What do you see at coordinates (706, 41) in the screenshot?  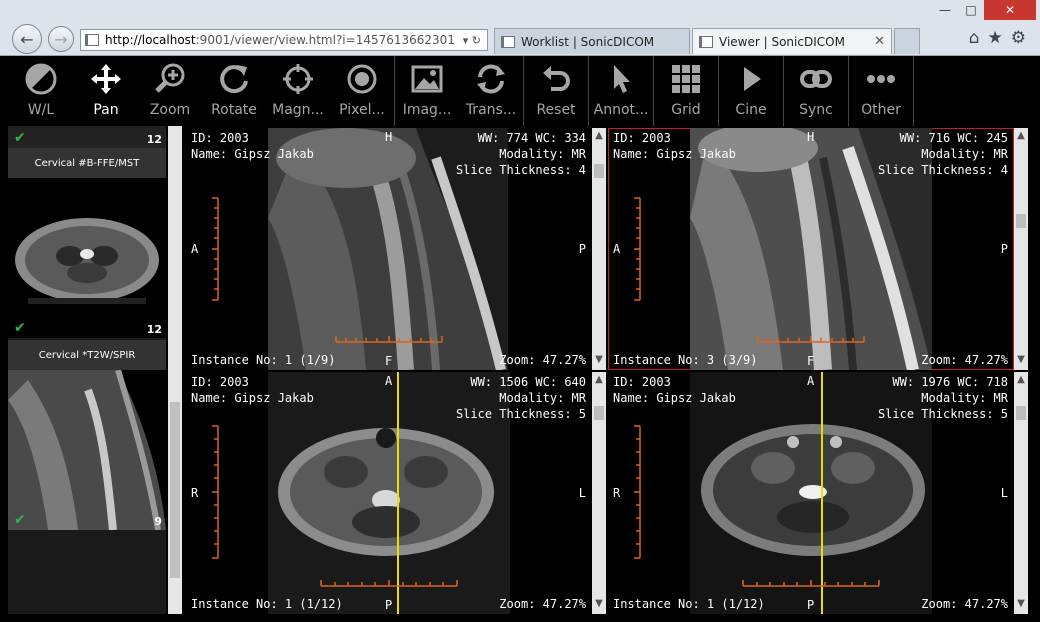 I see `tab-favicon-icon` at bounding box center [706, 41].